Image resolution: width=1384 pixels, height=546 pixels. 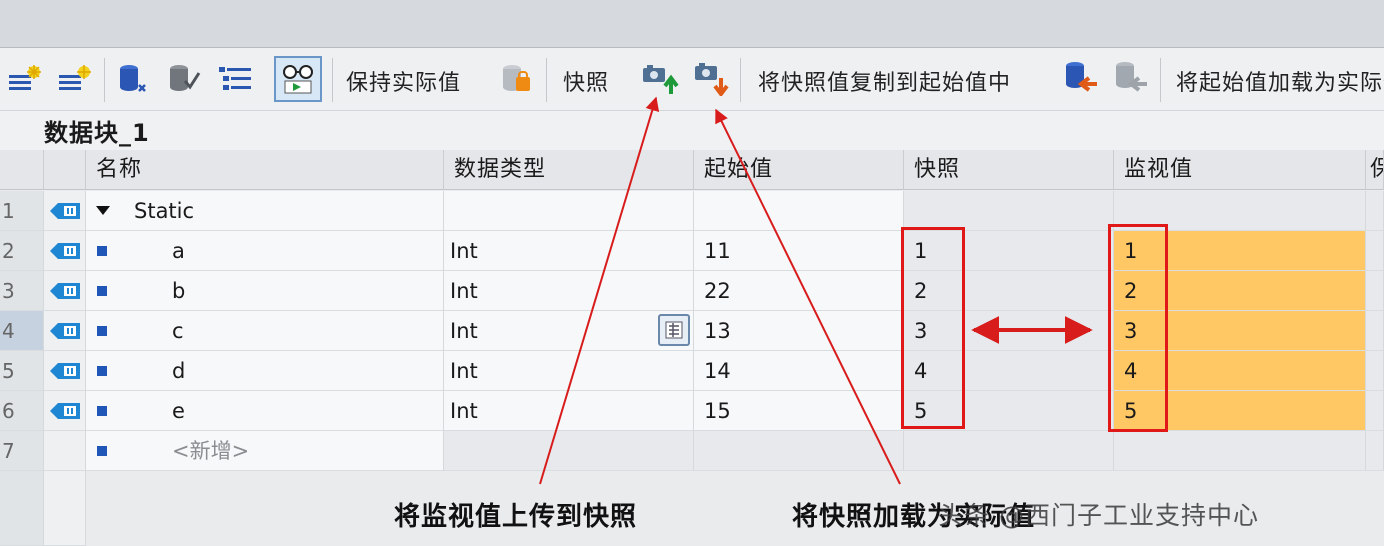 What do you see at coordinates (1098, 515) in the screenshot?
I see `watermark-text: 头条 @西门子工业支持中心` at bounding box center [1098, 515].